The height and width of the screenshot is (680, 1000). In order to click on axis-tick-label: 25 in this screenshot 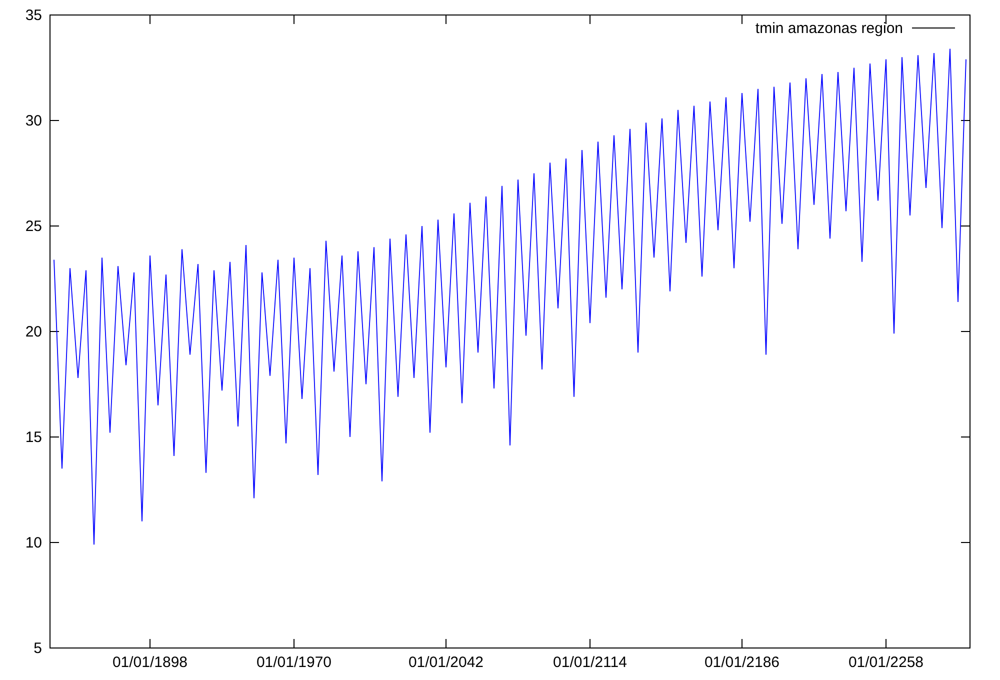, I will do `click(33, 226)`.